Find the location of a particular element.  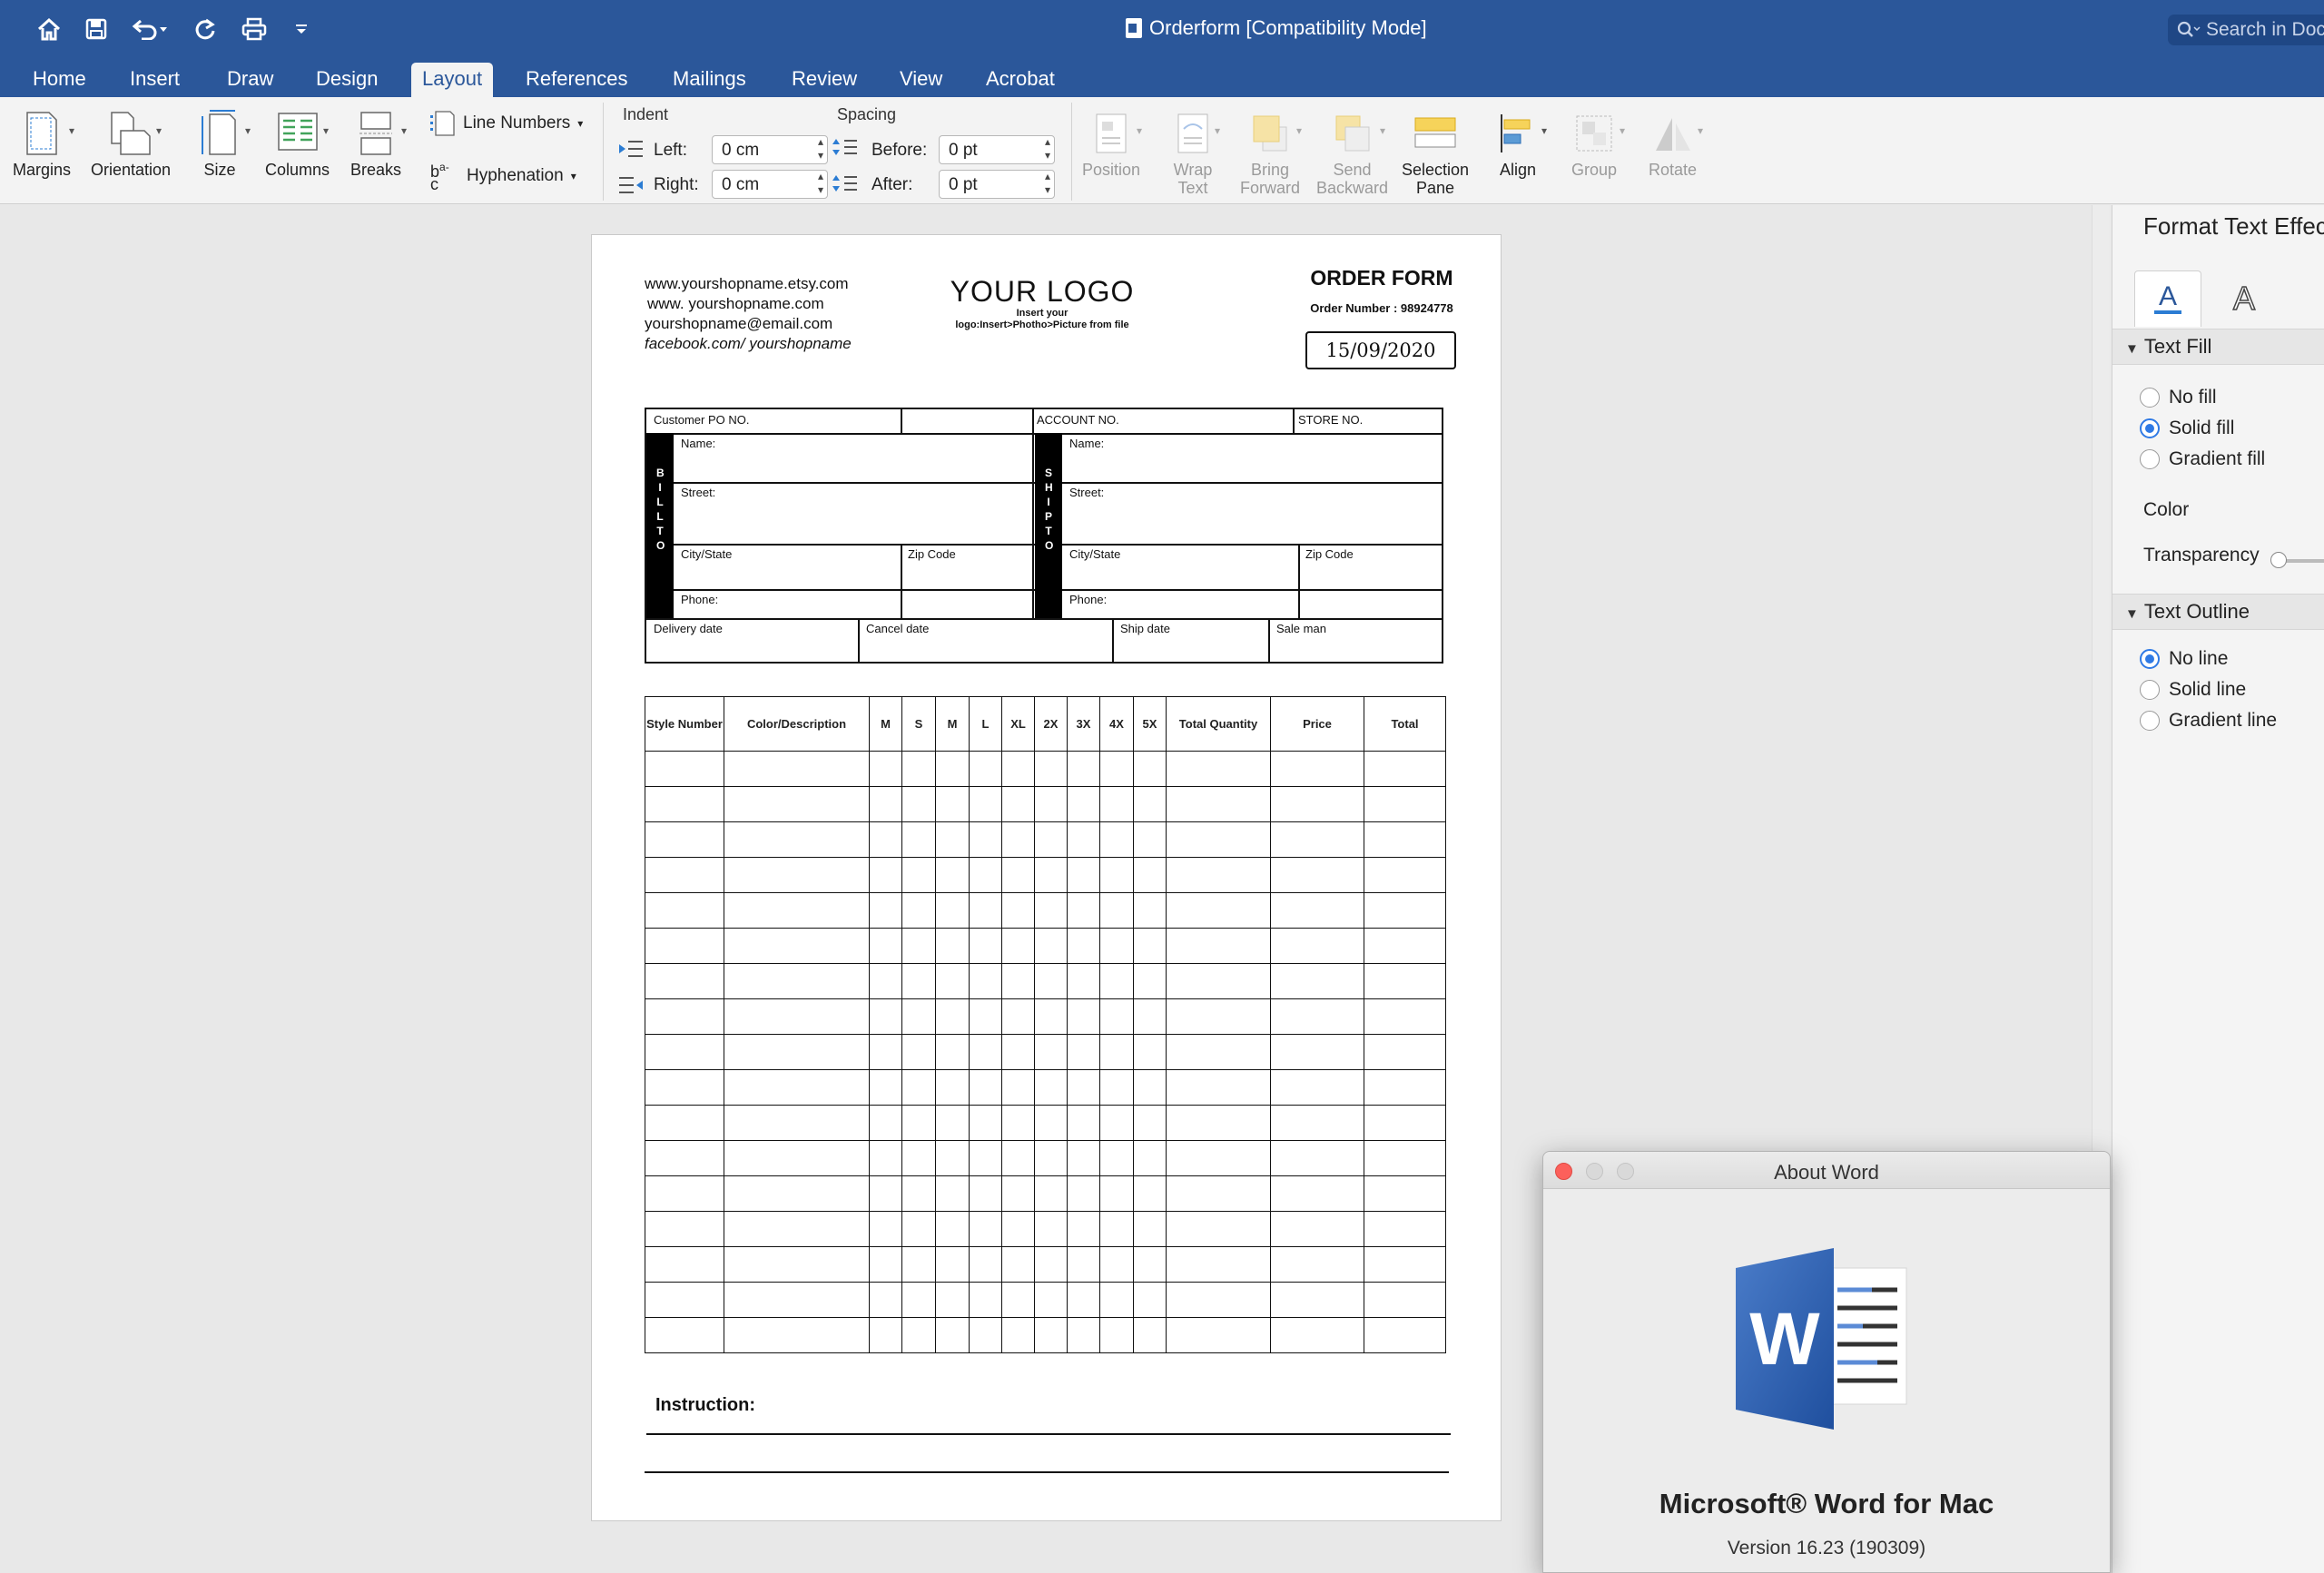

rotate-button: Rotate is located at coordinates (1673, 143).